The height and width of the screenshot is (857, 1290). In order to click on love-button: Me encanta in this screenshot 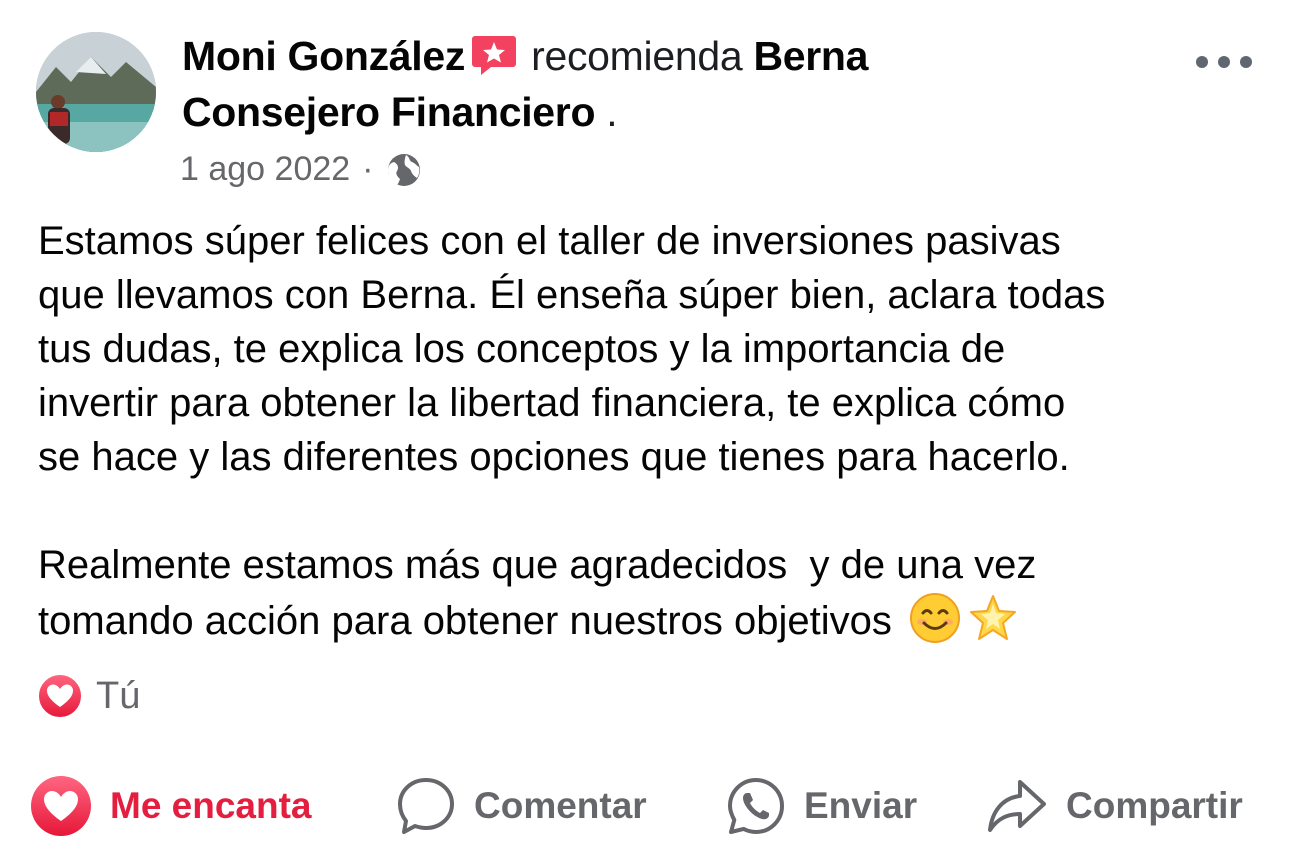, I will do `click(171, 806)`.